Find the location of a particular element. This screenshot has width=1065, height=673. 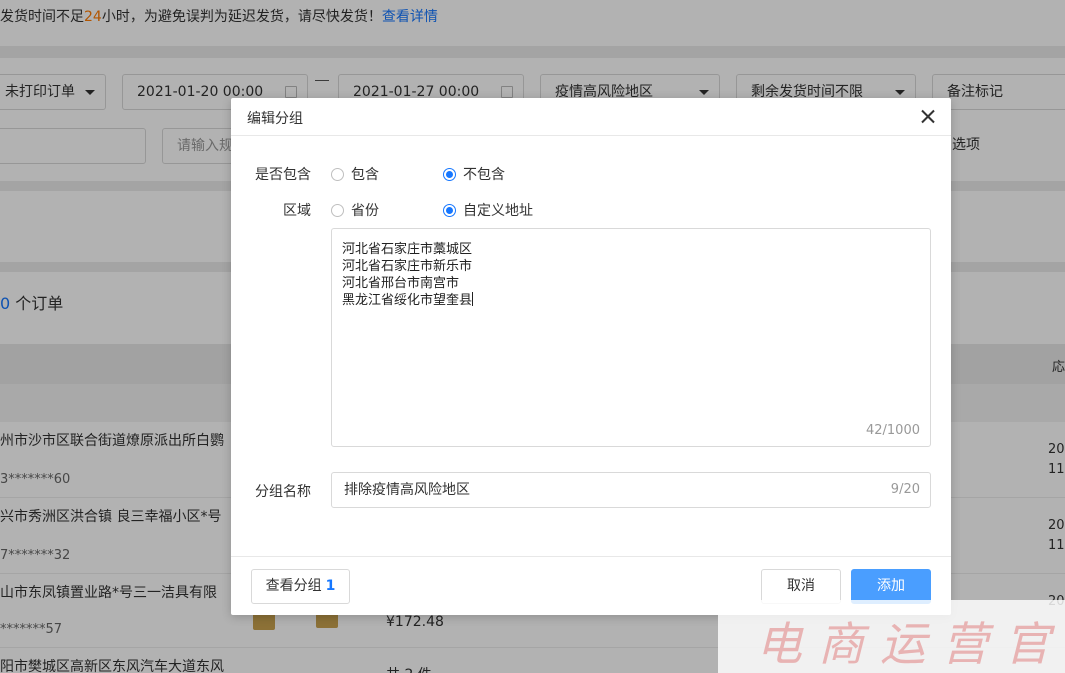

include-label: 是否包含 is located at coordinates (283, 175).